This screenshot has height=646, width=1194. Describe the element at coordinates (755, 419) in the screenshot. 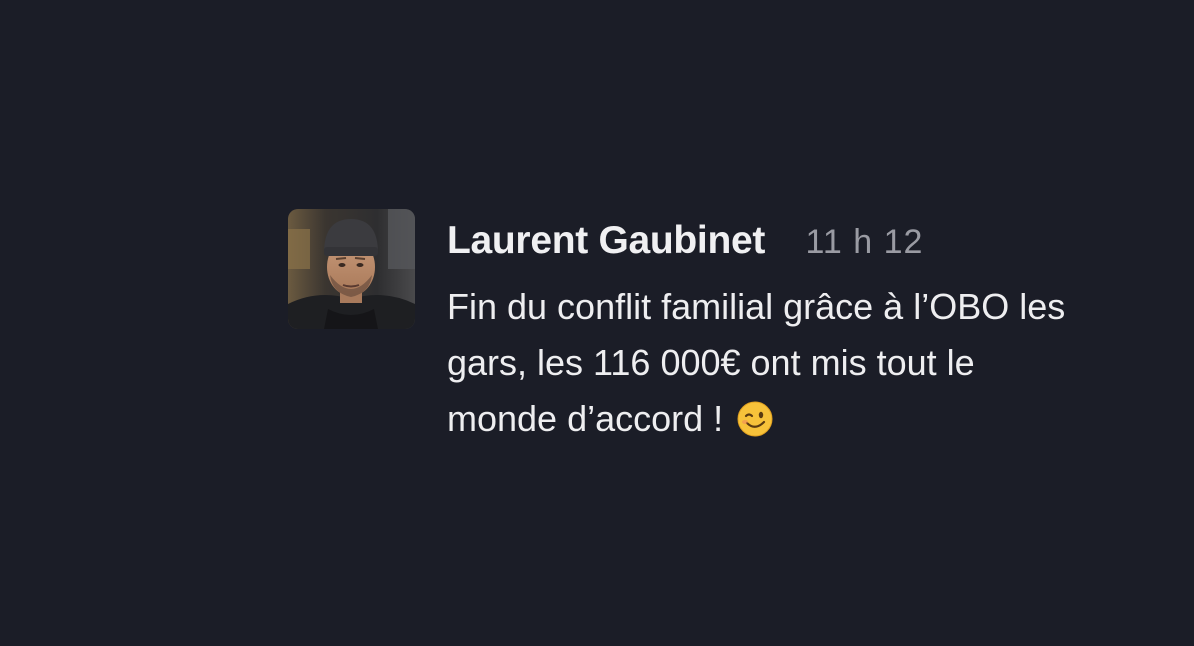

I see `winking-face-emoji-icon` at that location.